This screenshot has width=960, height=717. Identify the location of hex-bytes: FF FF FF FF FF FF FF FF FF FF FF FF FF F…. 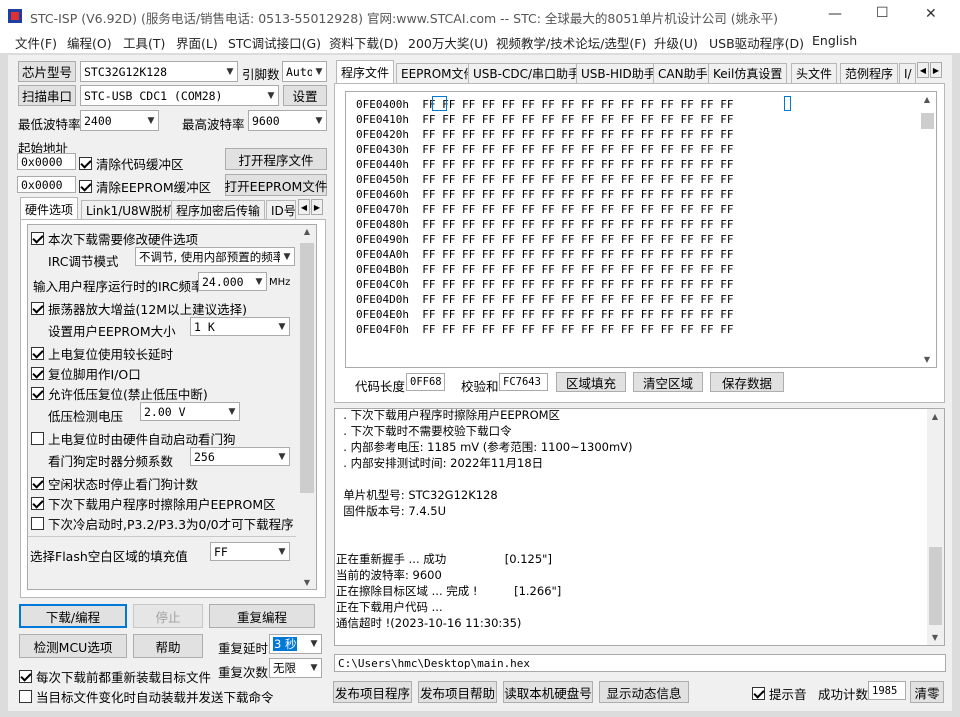
(578, 119).